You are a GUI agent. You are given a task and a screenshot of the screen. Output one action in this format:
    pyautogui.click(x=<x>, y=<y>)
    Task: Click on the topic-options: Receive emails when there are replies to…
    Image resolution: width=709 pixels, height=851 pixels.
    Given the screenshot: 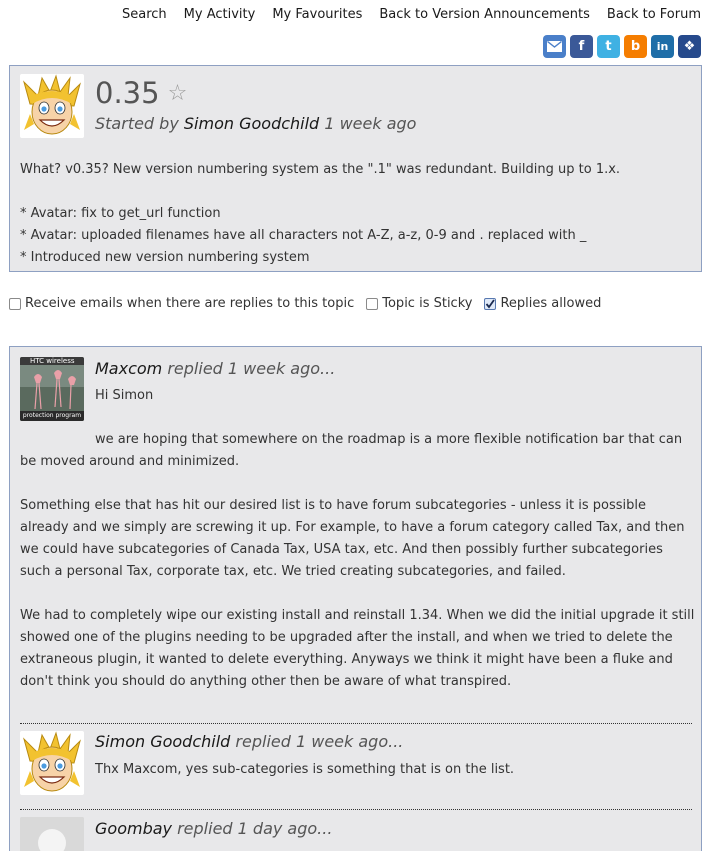 What is the action you would take?
    pyautogui.click(x=311, y=303)
    